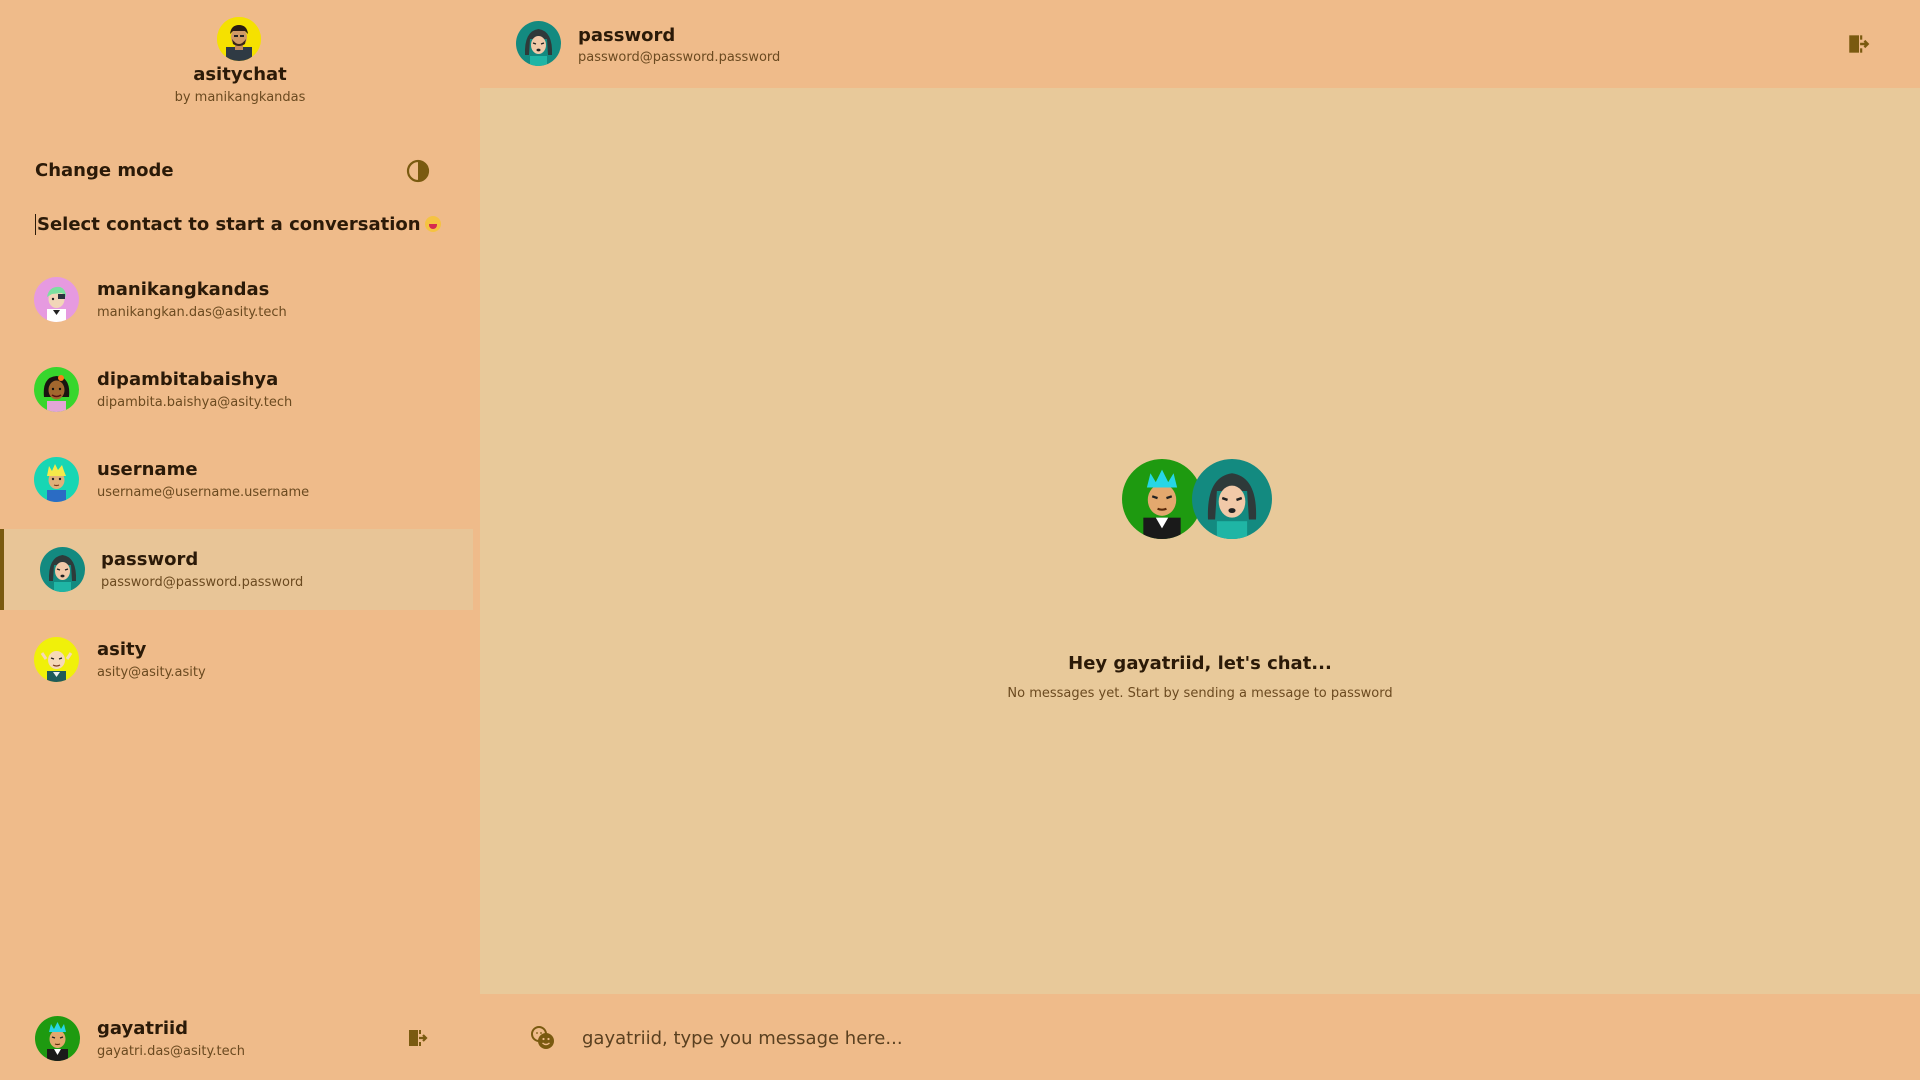 The height and width of the screenshot is (1080, 1920). I want to click on contact-item-asity: asity asity@asity.asity, so click(236, 659).